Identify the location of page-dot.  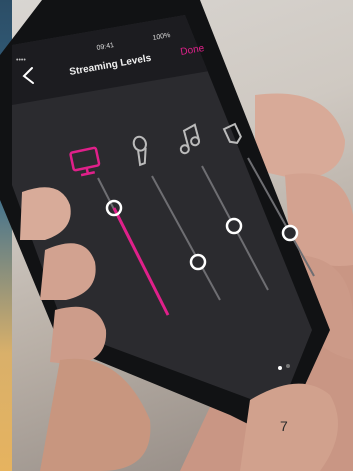
(288, 366).